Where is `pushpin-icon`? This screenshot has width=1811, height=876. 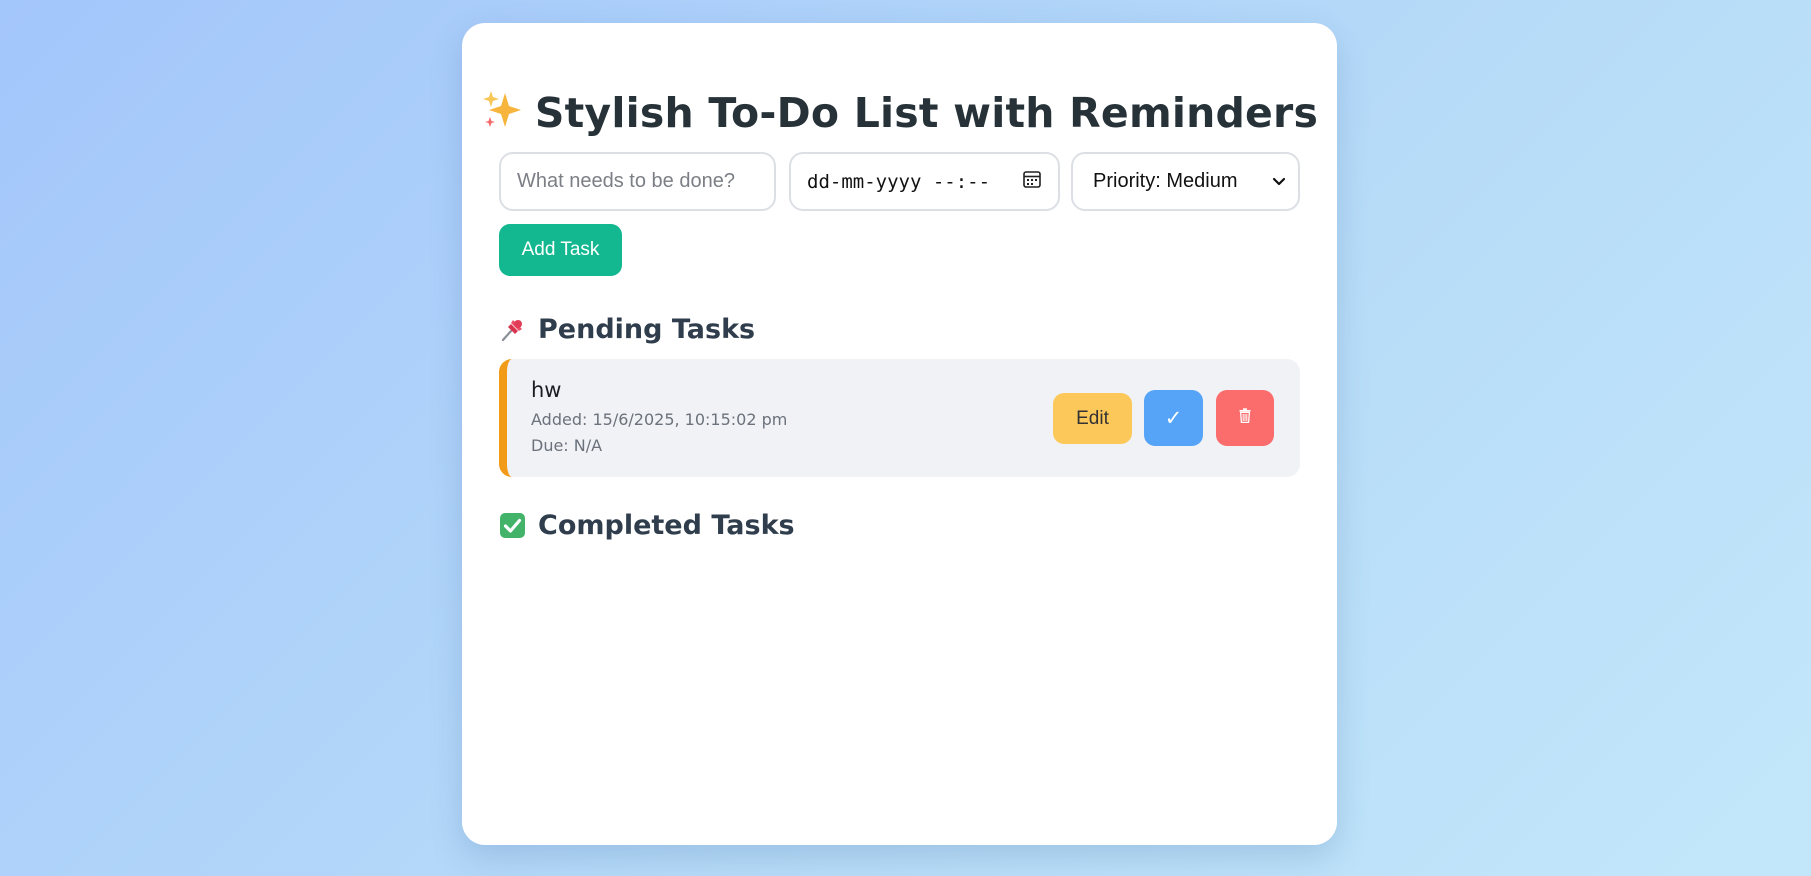 pushpin-icon is located at coordinates (512, 329).